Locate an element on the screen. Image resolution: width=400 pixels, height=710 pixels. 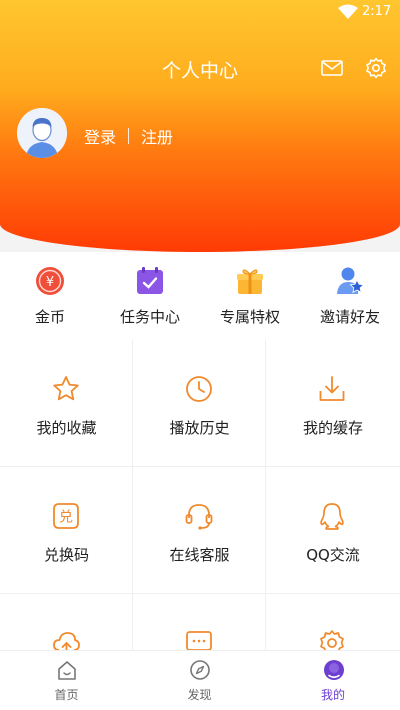
feature-chat is located at coordinates (199, 623).